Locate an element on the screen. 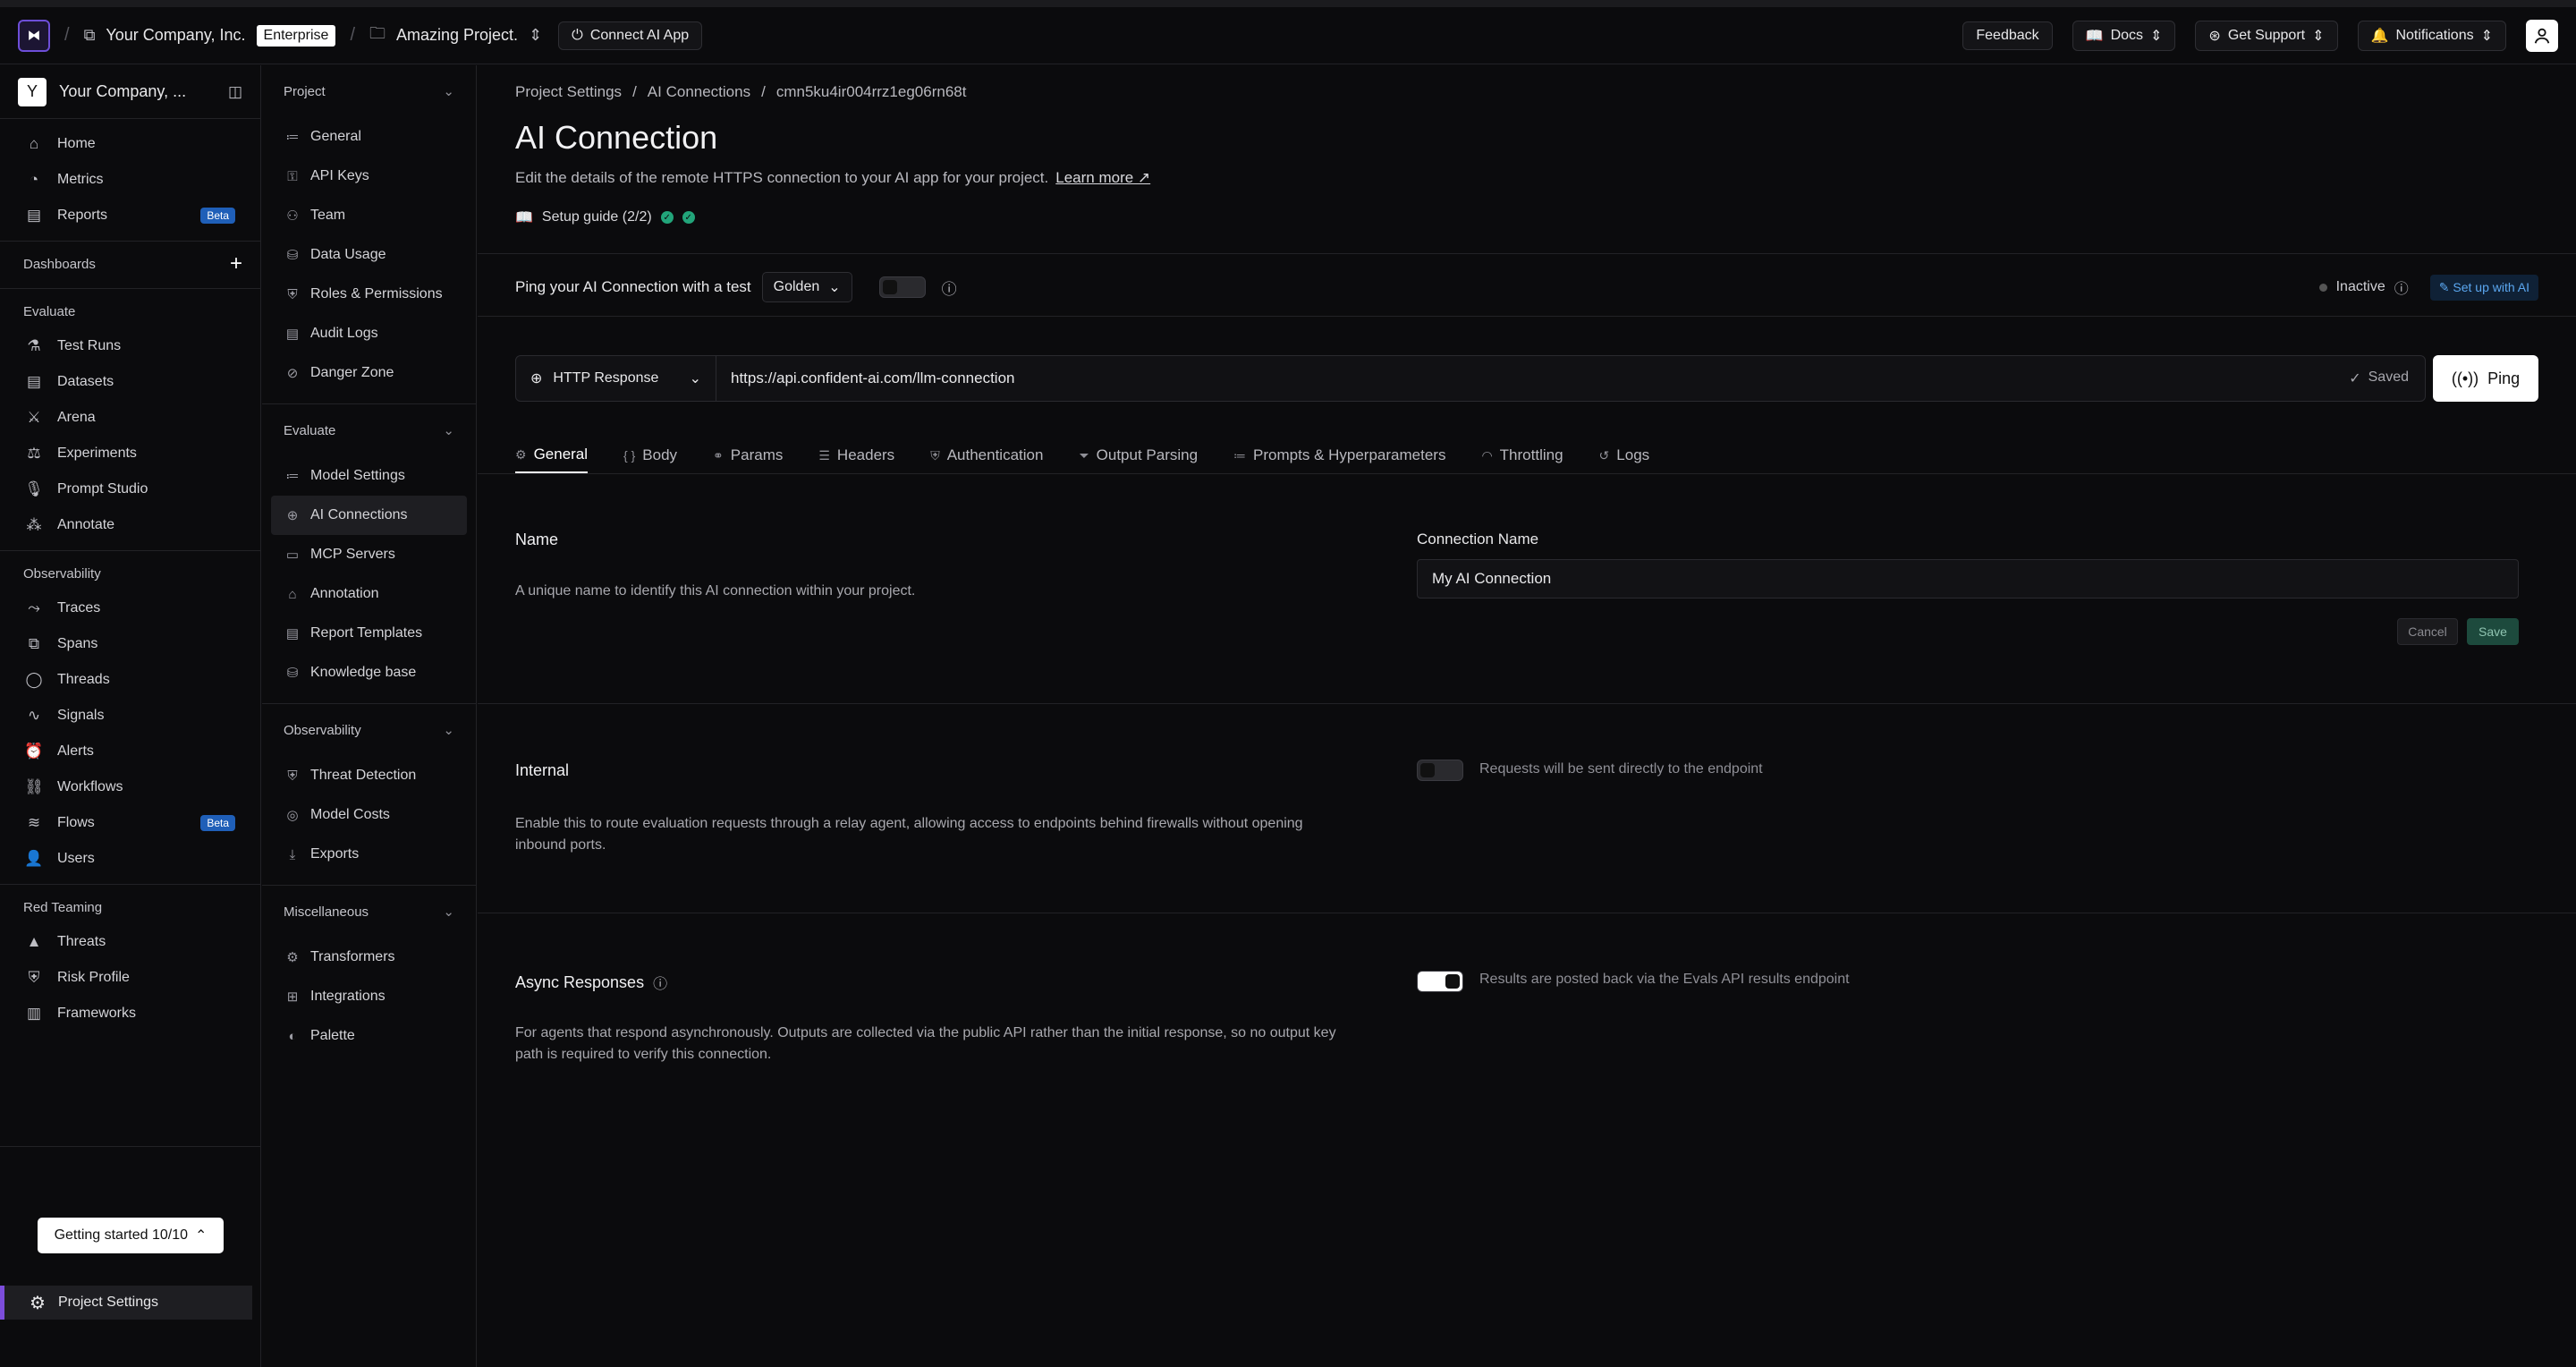 Image resolution: width=2576 pixels, height=1367 pixels. feedback-button: Feedback is located at coordinates (2007, 35).